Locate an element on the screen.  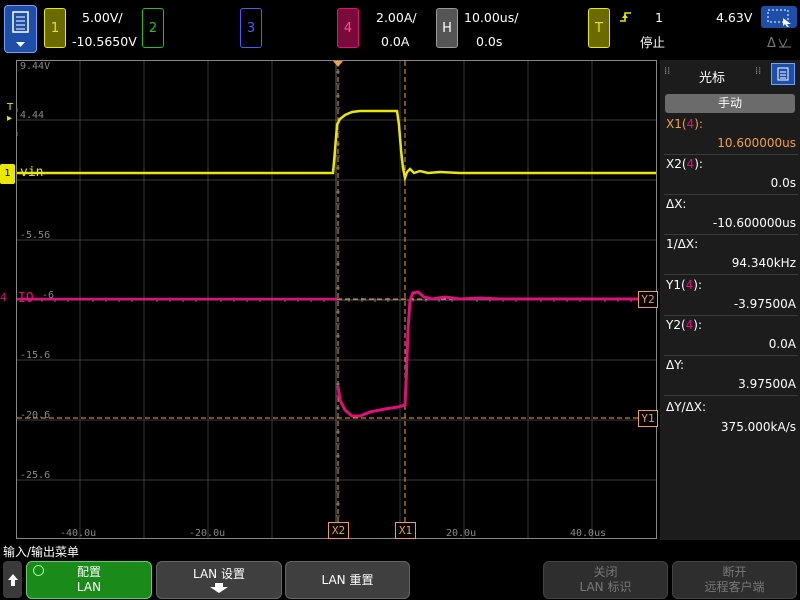
softkey-disconnect-remote: 断开 远程客户端 is located at coordinates (734, 580).